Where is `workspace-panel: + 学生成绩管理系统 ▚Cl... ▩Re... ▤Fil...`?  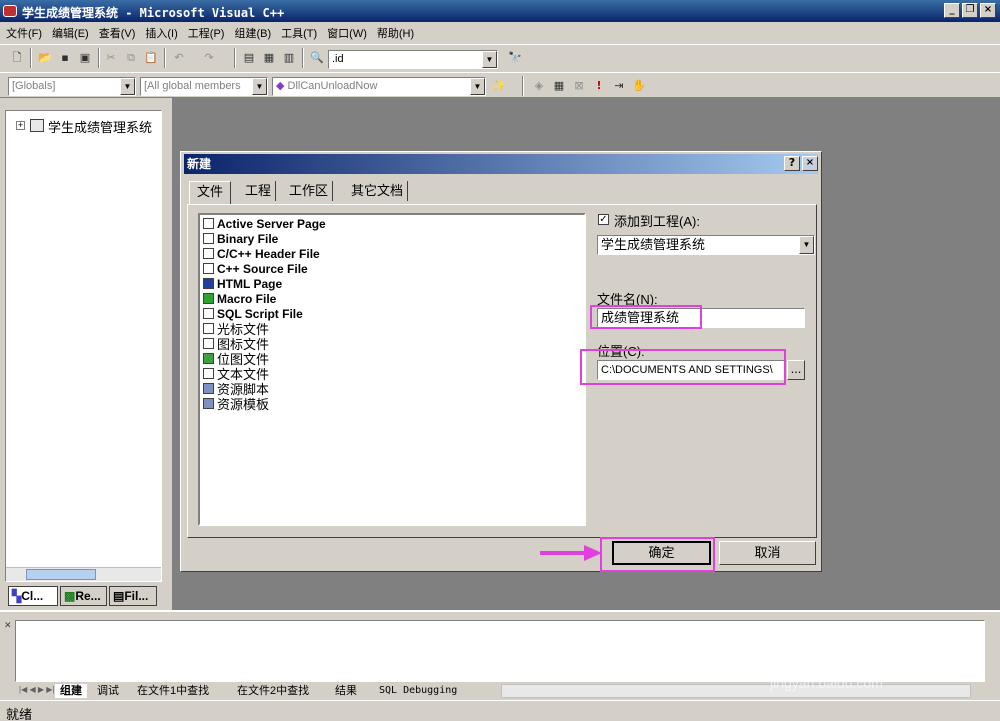
workspace-panel: + 学生成绩管理系统 ▚Cl... ▩Re... ▤Fil... is located at coordinates (86, 354).